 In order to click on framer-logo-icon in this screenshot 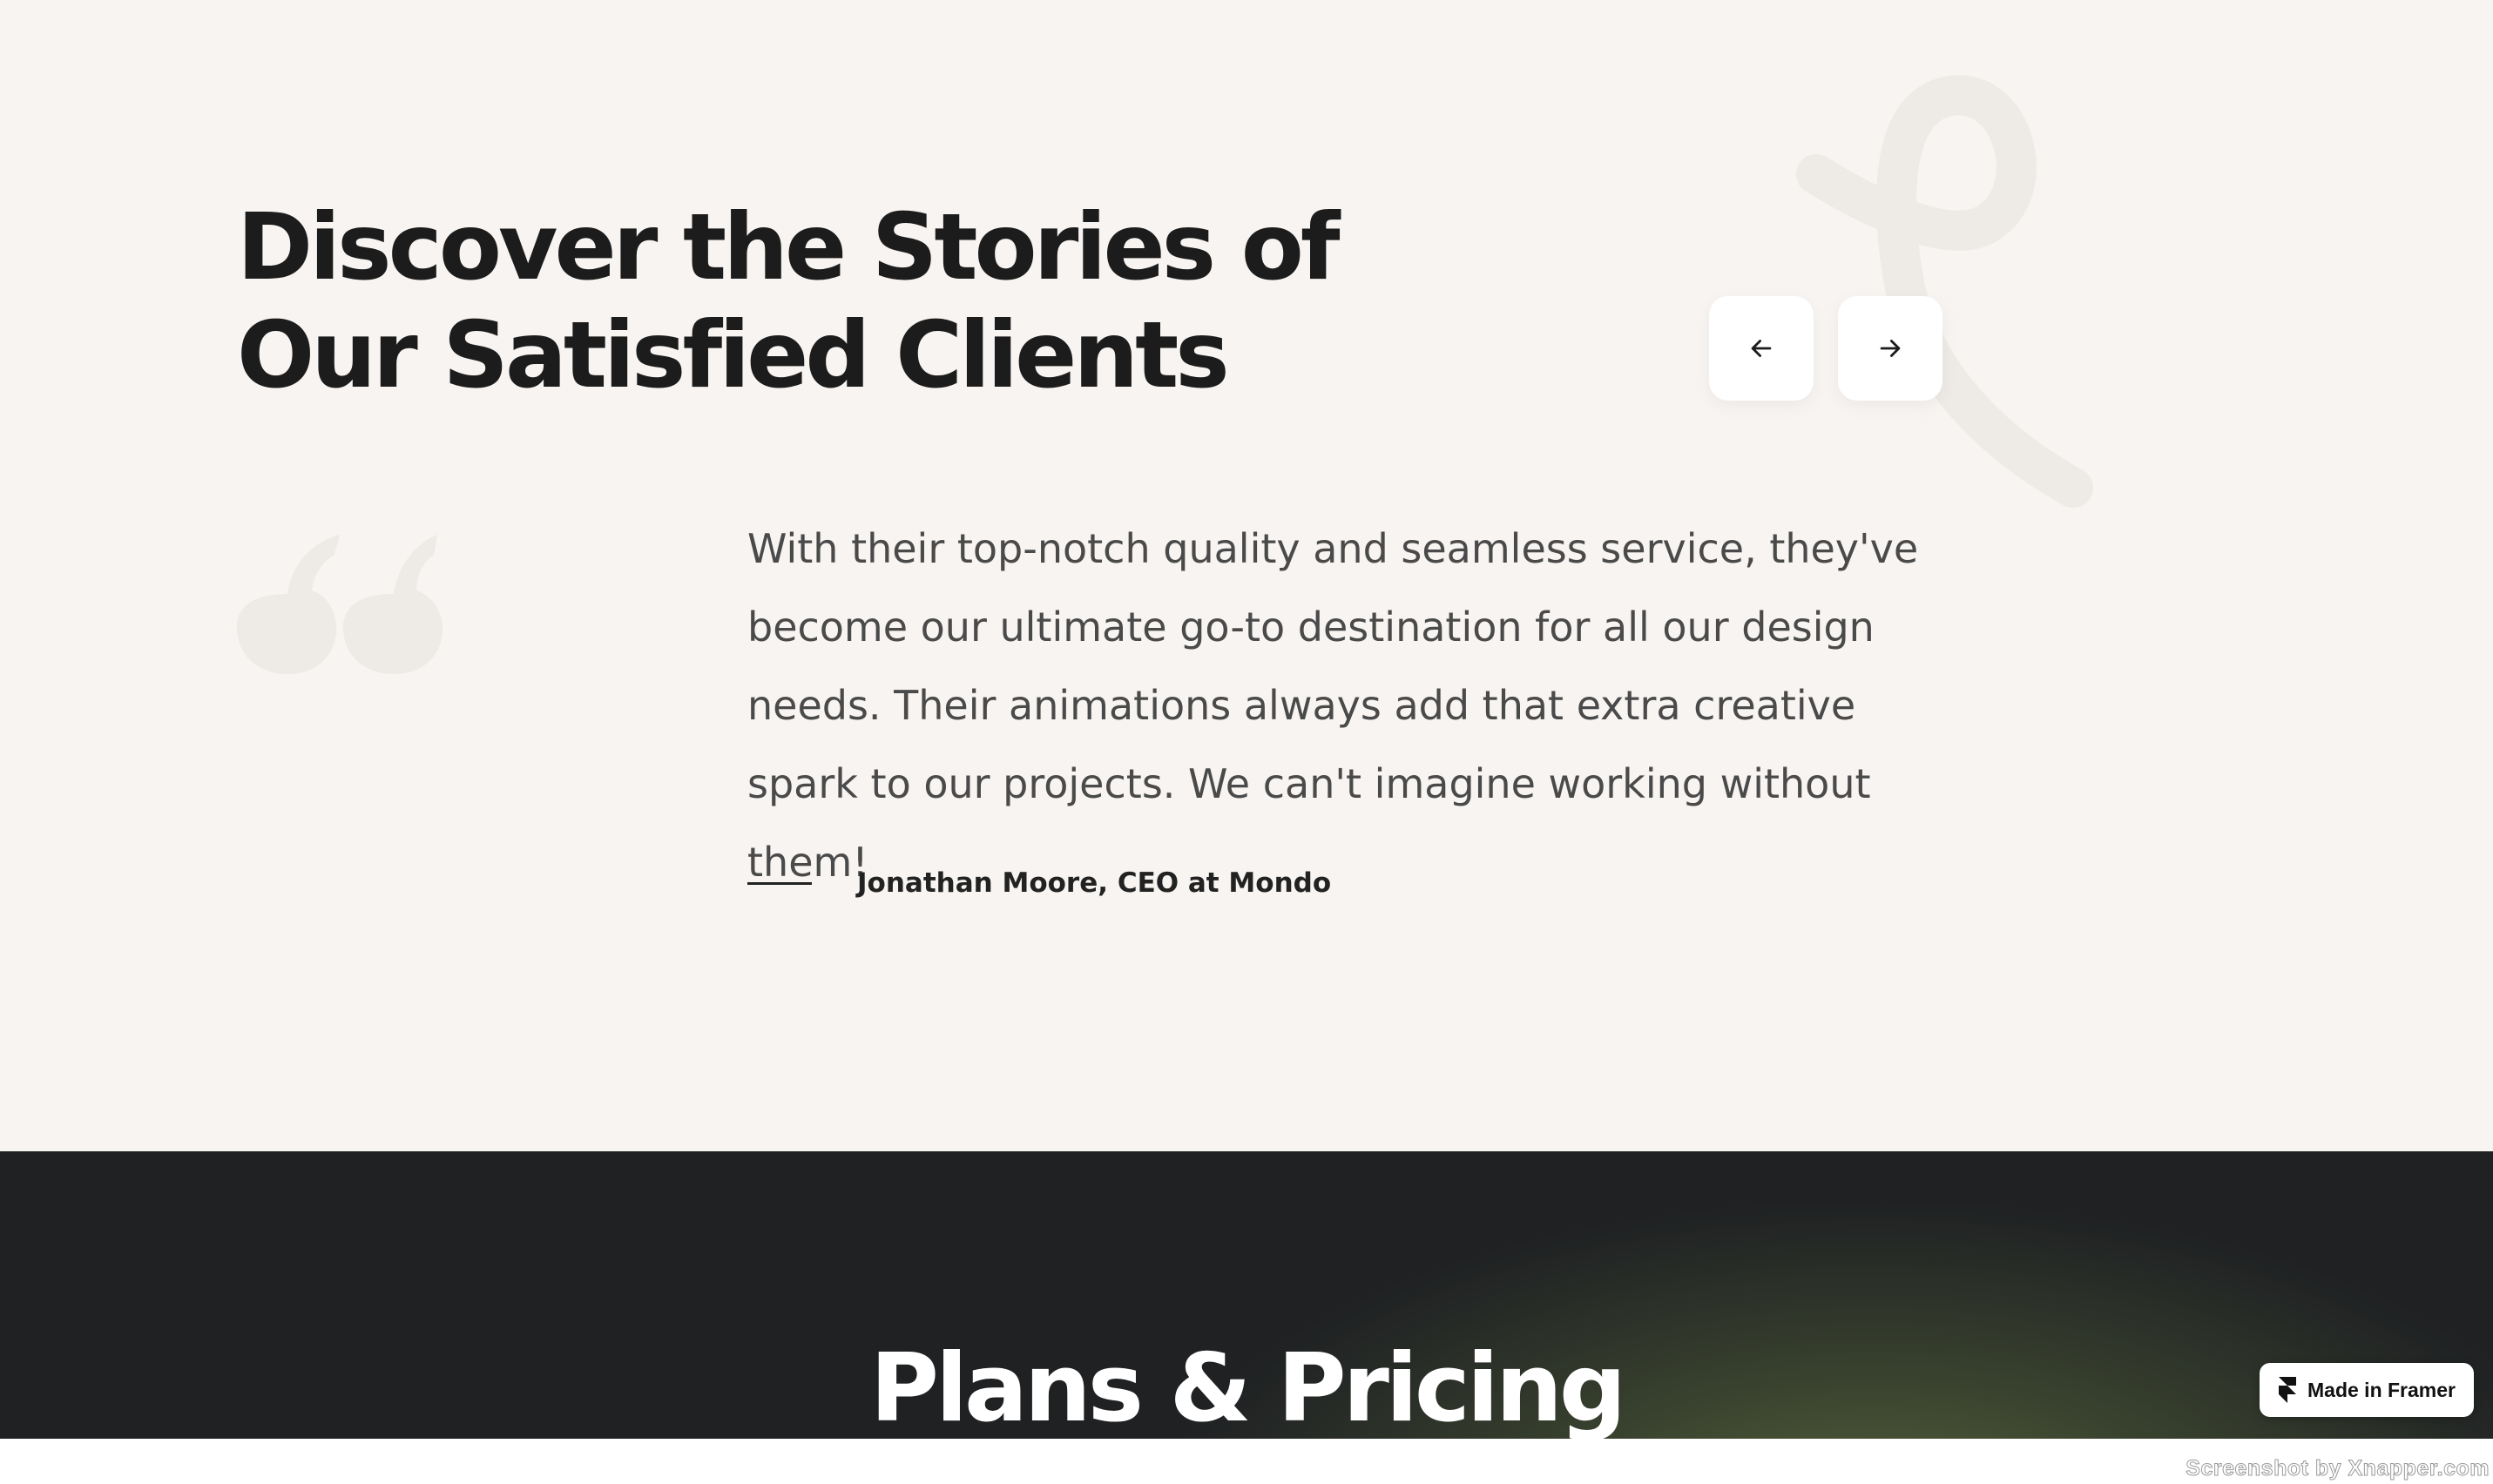, I will do `click(2287, 1390)`.